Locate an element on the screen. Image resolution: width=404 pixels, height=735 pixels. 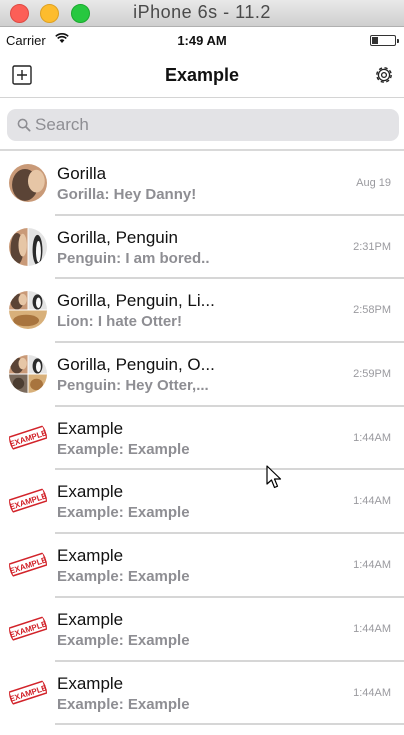
search-icon is located at coordinates (24, 125).